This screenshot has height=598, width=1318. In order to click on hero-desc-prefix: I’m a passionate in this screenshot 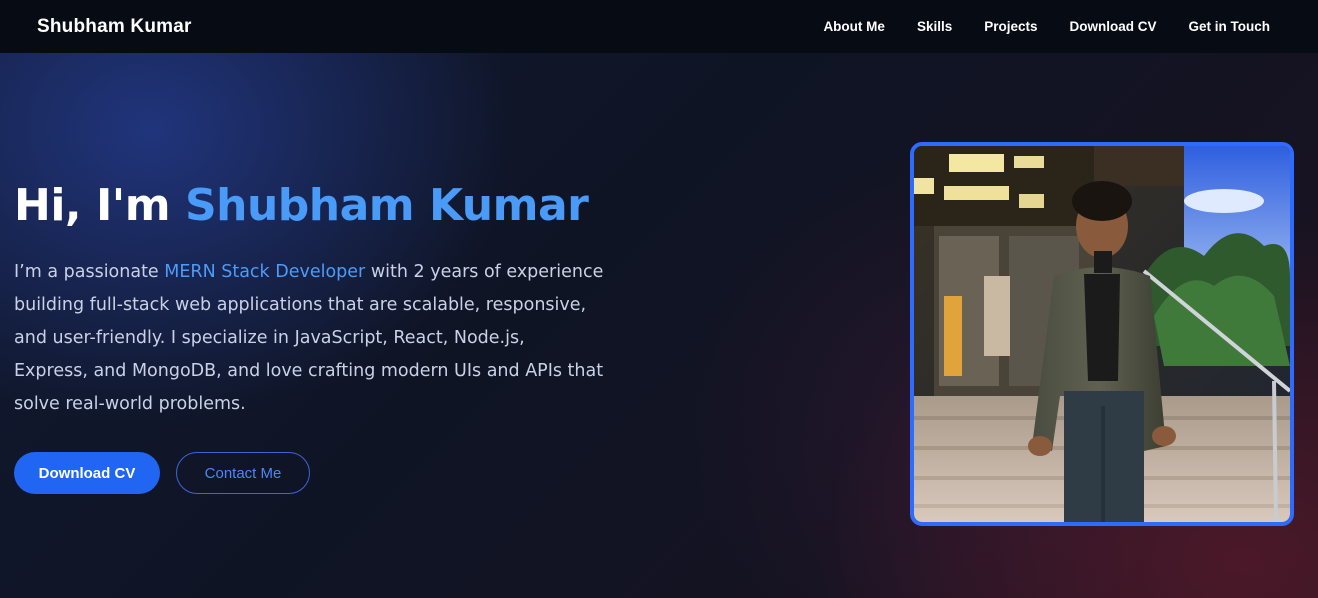, I will do `click(89, 272)`.